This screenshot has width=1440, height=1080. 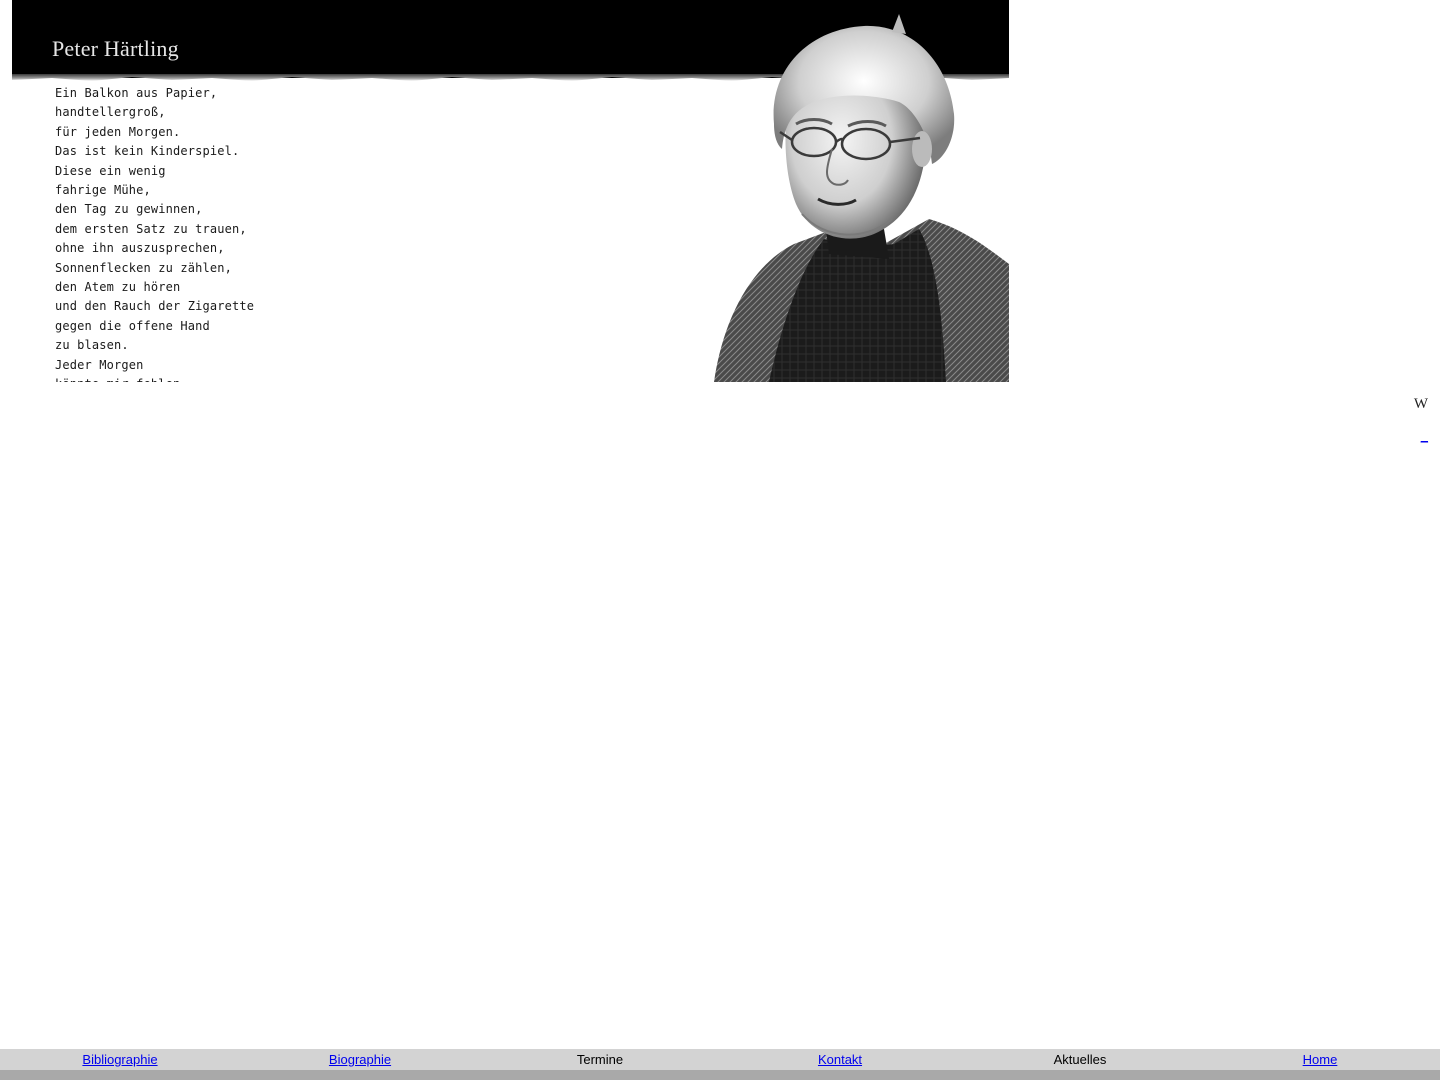 I want to click on portrait-photo, so click(x=861, y=198).